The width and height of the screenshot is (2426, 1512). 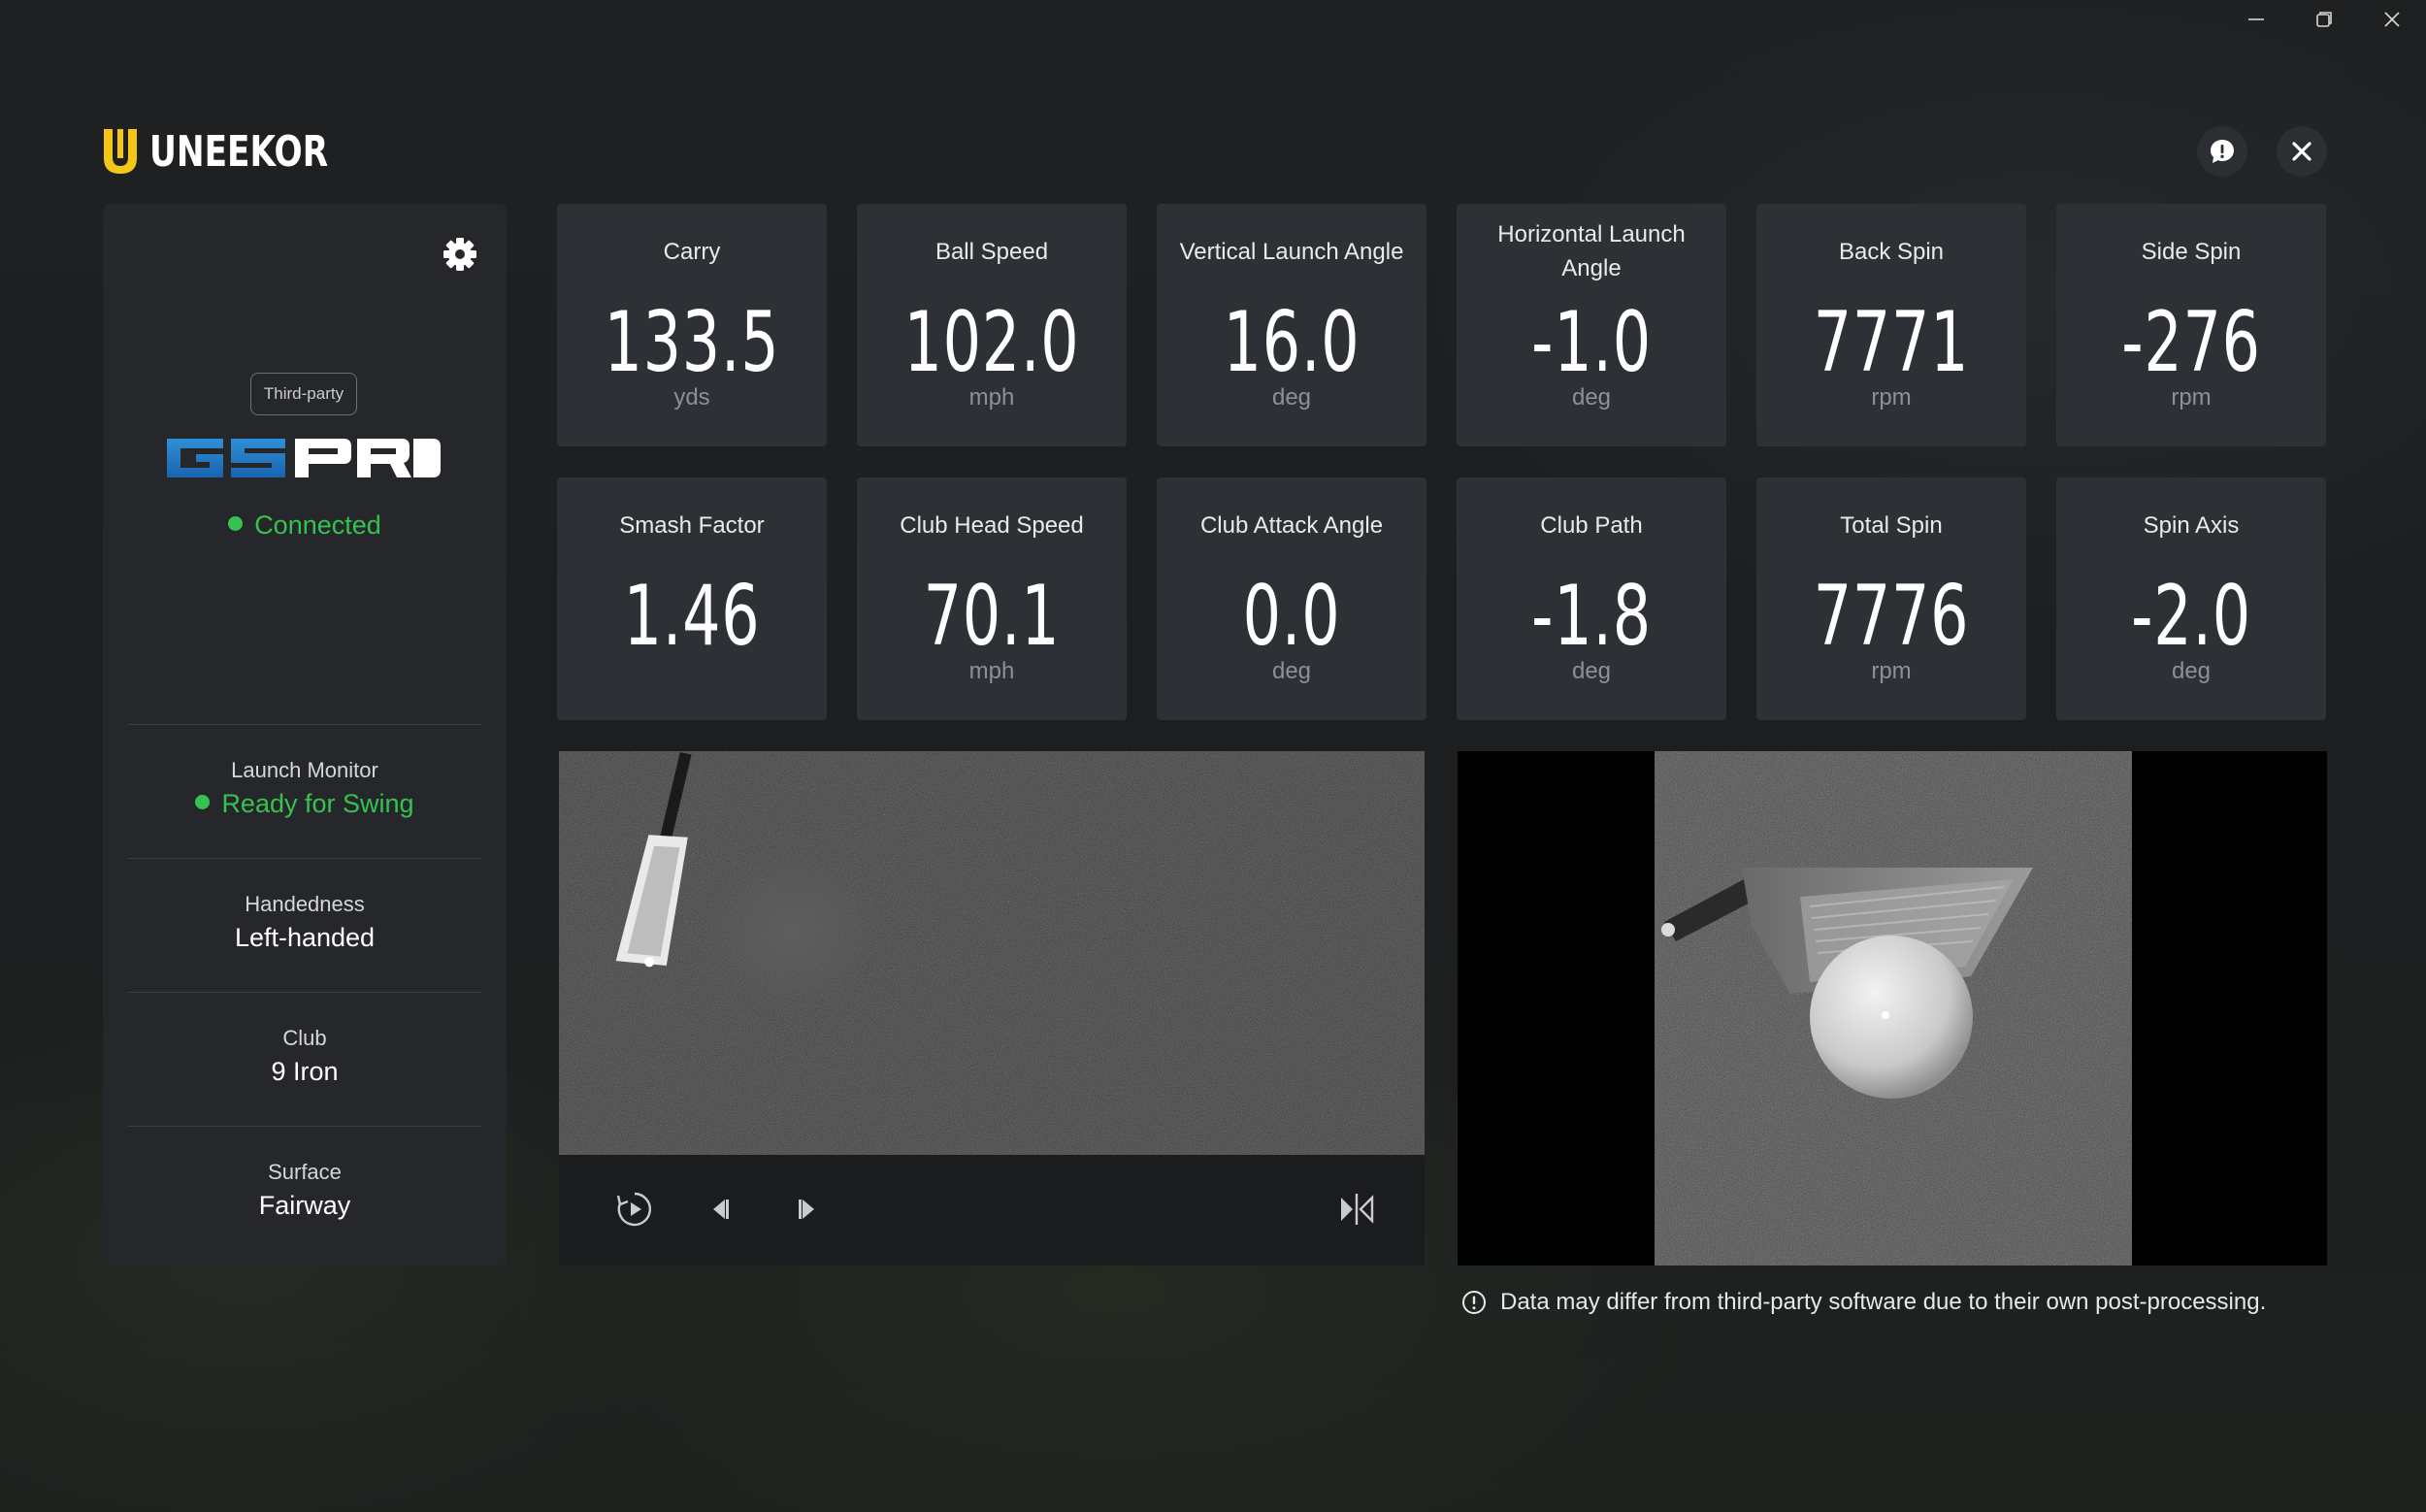 I want to click on launch-monitor-status-text: Ready for Swing, so click(x=317, y=803).